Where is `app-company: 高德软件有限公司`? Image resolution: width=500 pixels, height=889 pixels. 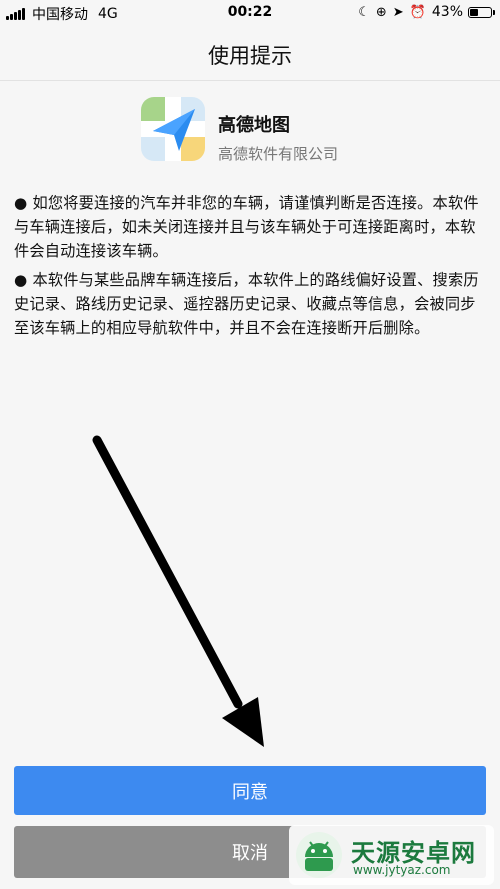
app-company: 高德软件有限公司 is located at coordinates (278, 154).